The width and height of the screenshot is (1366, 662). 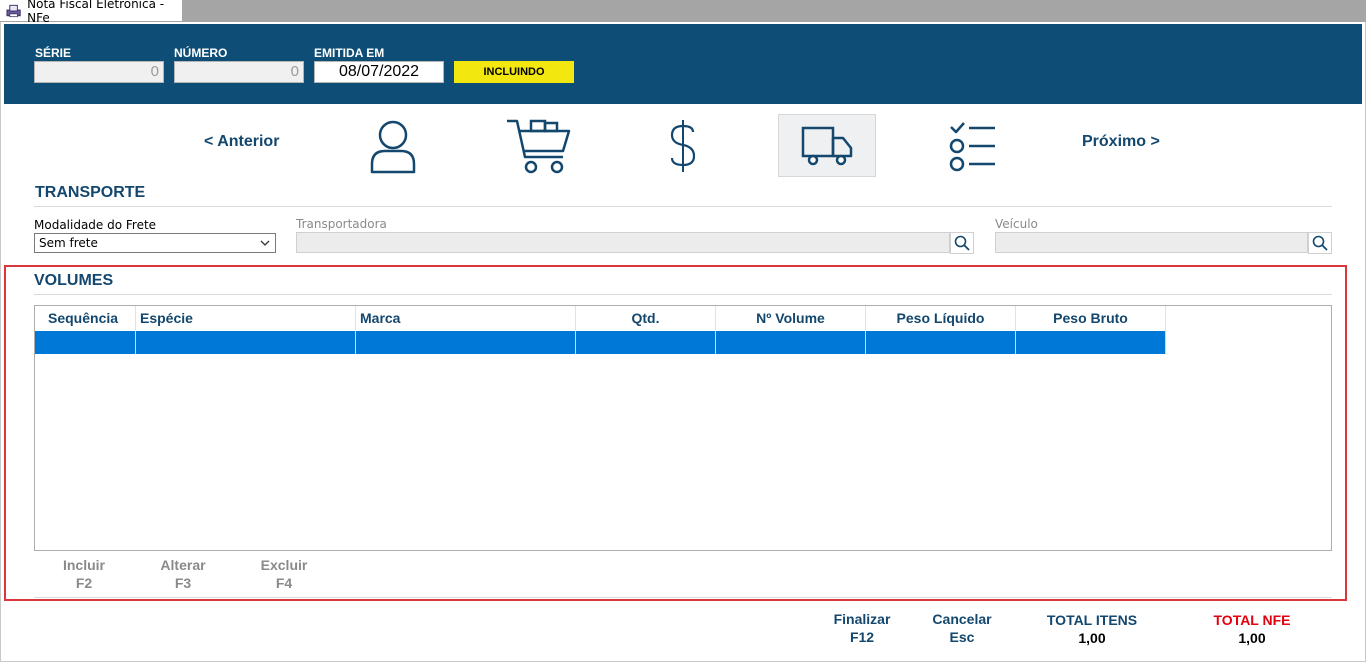 What do you see at coordinates (90, 192) in the screenshot?
I see `transporte-title: TRANSPORTE` at bounding box center [90, 192].